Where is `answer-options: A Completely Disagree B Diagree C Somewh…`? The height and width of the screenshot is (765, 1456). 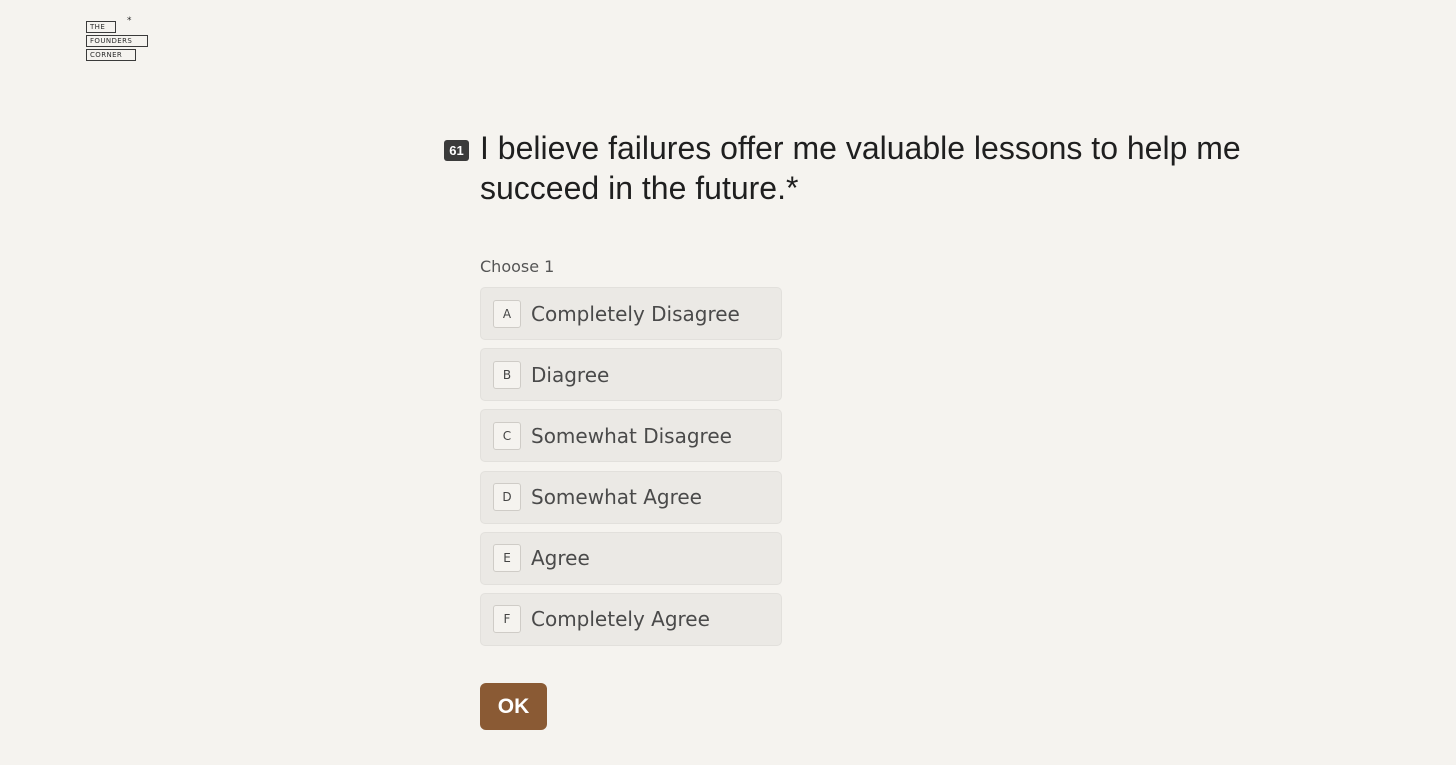 answer-options: A Completely Disagree B Diagree C Somewh… is located at coordinates (631, 470).